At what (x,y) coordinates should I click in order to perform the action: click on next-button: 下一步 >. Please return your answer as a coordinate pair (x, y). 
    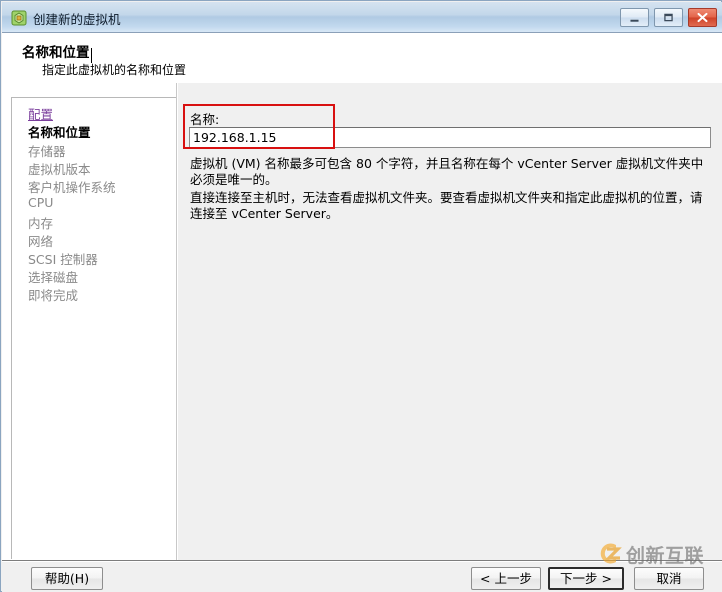
    Looking at the image, I should click on (586, 578).